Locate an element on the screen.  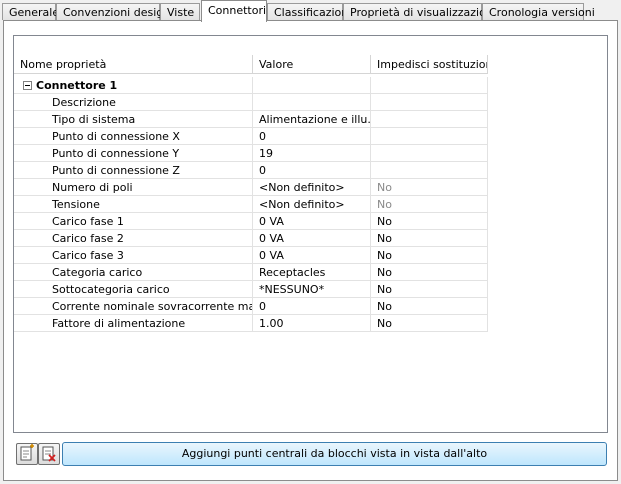
property-row: Categoria carico Receptacles No is located at coordinates (257, 272).